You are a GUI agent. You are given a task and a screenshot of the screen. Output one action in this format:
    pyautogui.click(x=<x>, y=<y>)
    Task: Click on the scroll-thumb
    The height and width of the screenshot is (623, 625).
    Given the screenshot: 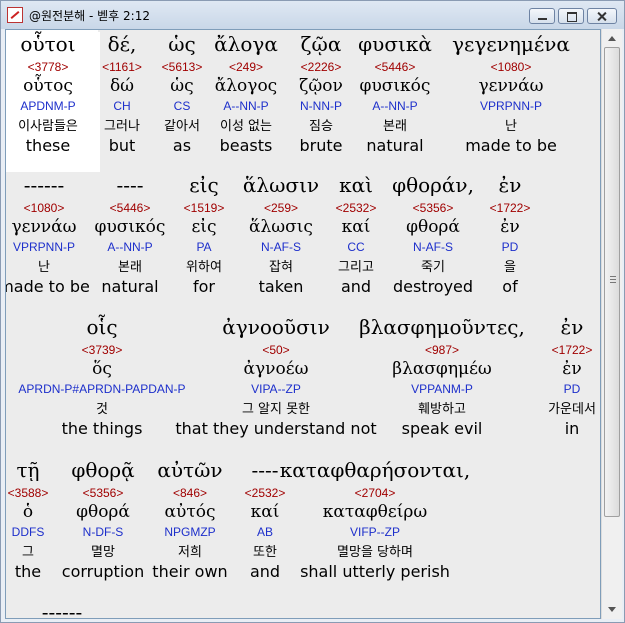 What is the action you would take?
    pyautogui.click(x=612, y=282)
    